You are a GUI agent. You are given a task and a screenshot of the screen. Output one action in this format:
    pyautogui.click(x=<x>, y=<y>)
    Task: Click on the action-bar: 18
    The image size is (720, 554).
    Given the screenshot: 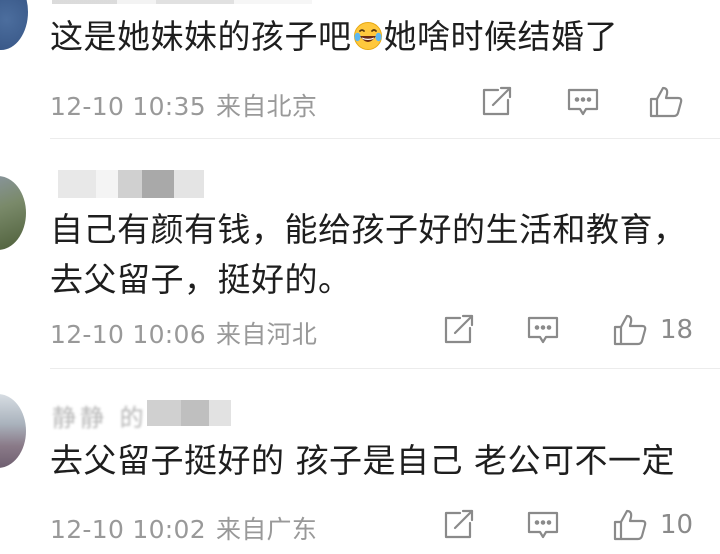 What is the action you would take?
    pyautogui.click(x=360, y=330)
    